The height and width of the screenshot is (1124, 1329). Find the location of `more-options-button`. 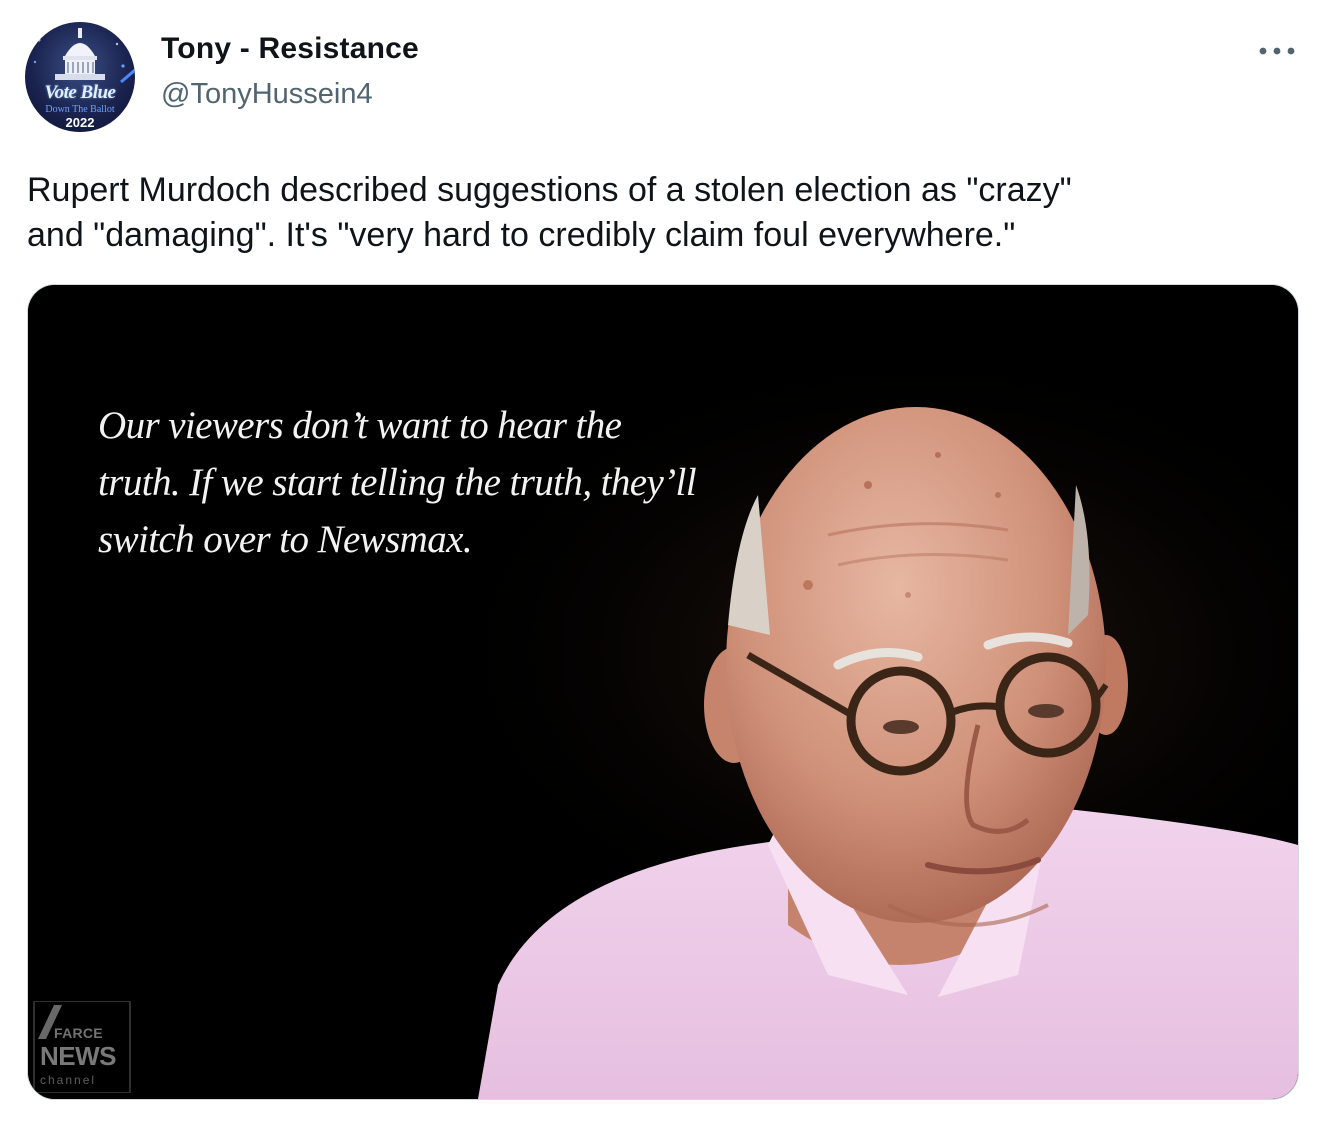

more-options-button is located at coordinates (1277, 51).